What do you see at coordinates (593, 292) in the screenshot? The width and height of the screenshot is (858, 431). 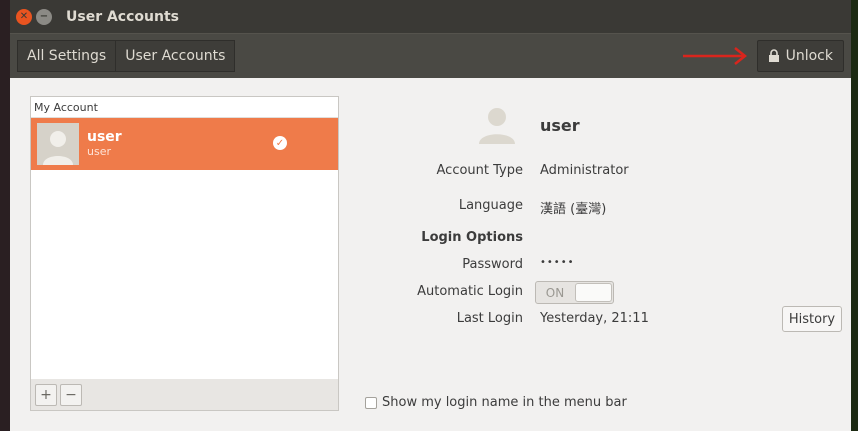 I see `toggle-knob` at bounding box center [593, 292].